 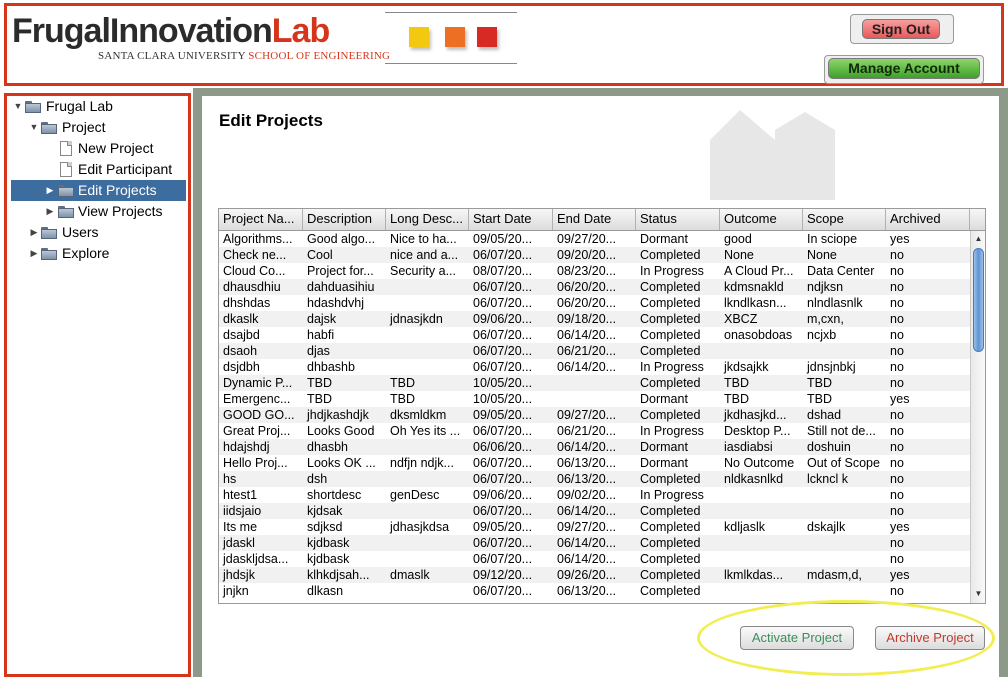 I want to click on table-cell: dahduasihiu, so click(x=341, y=287).